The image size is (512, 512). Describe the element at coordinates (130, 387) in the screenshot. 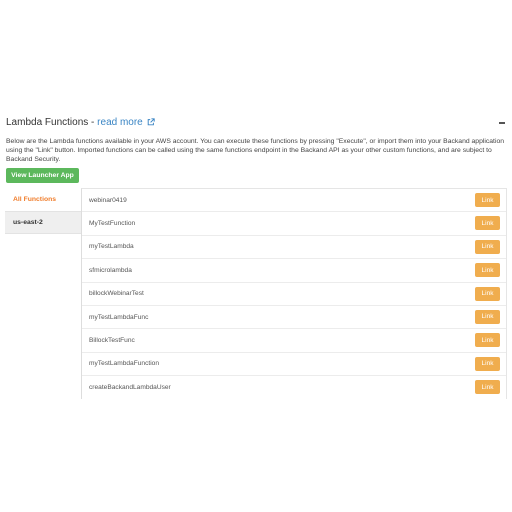

I see `function-name: createBackandLambdaUser` at that location.